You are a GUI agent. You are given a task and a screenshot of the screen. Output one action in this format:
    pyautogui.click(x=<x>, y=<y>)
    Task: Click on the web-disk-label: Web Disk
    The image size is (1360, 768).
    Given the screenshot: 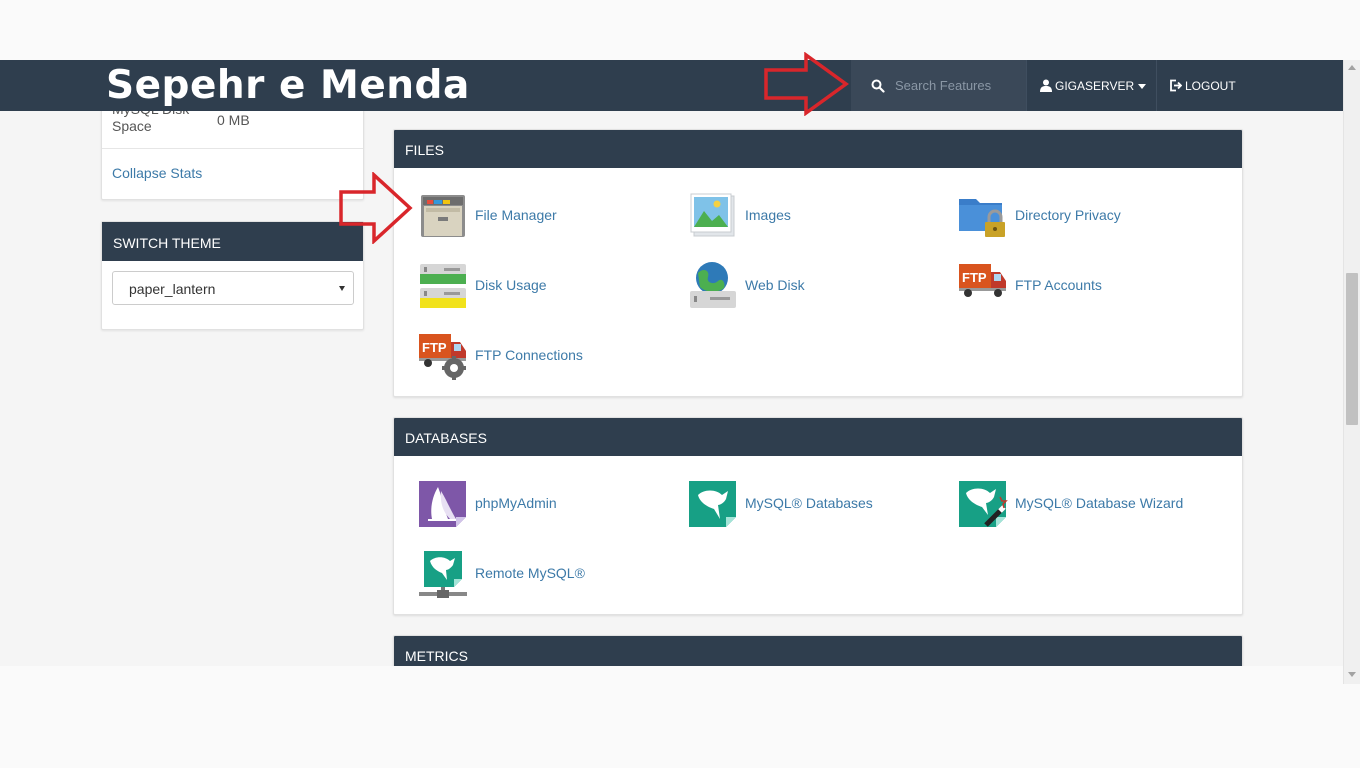 What is the action you would take?
    pyautogui.click(x=775, y=285)
    